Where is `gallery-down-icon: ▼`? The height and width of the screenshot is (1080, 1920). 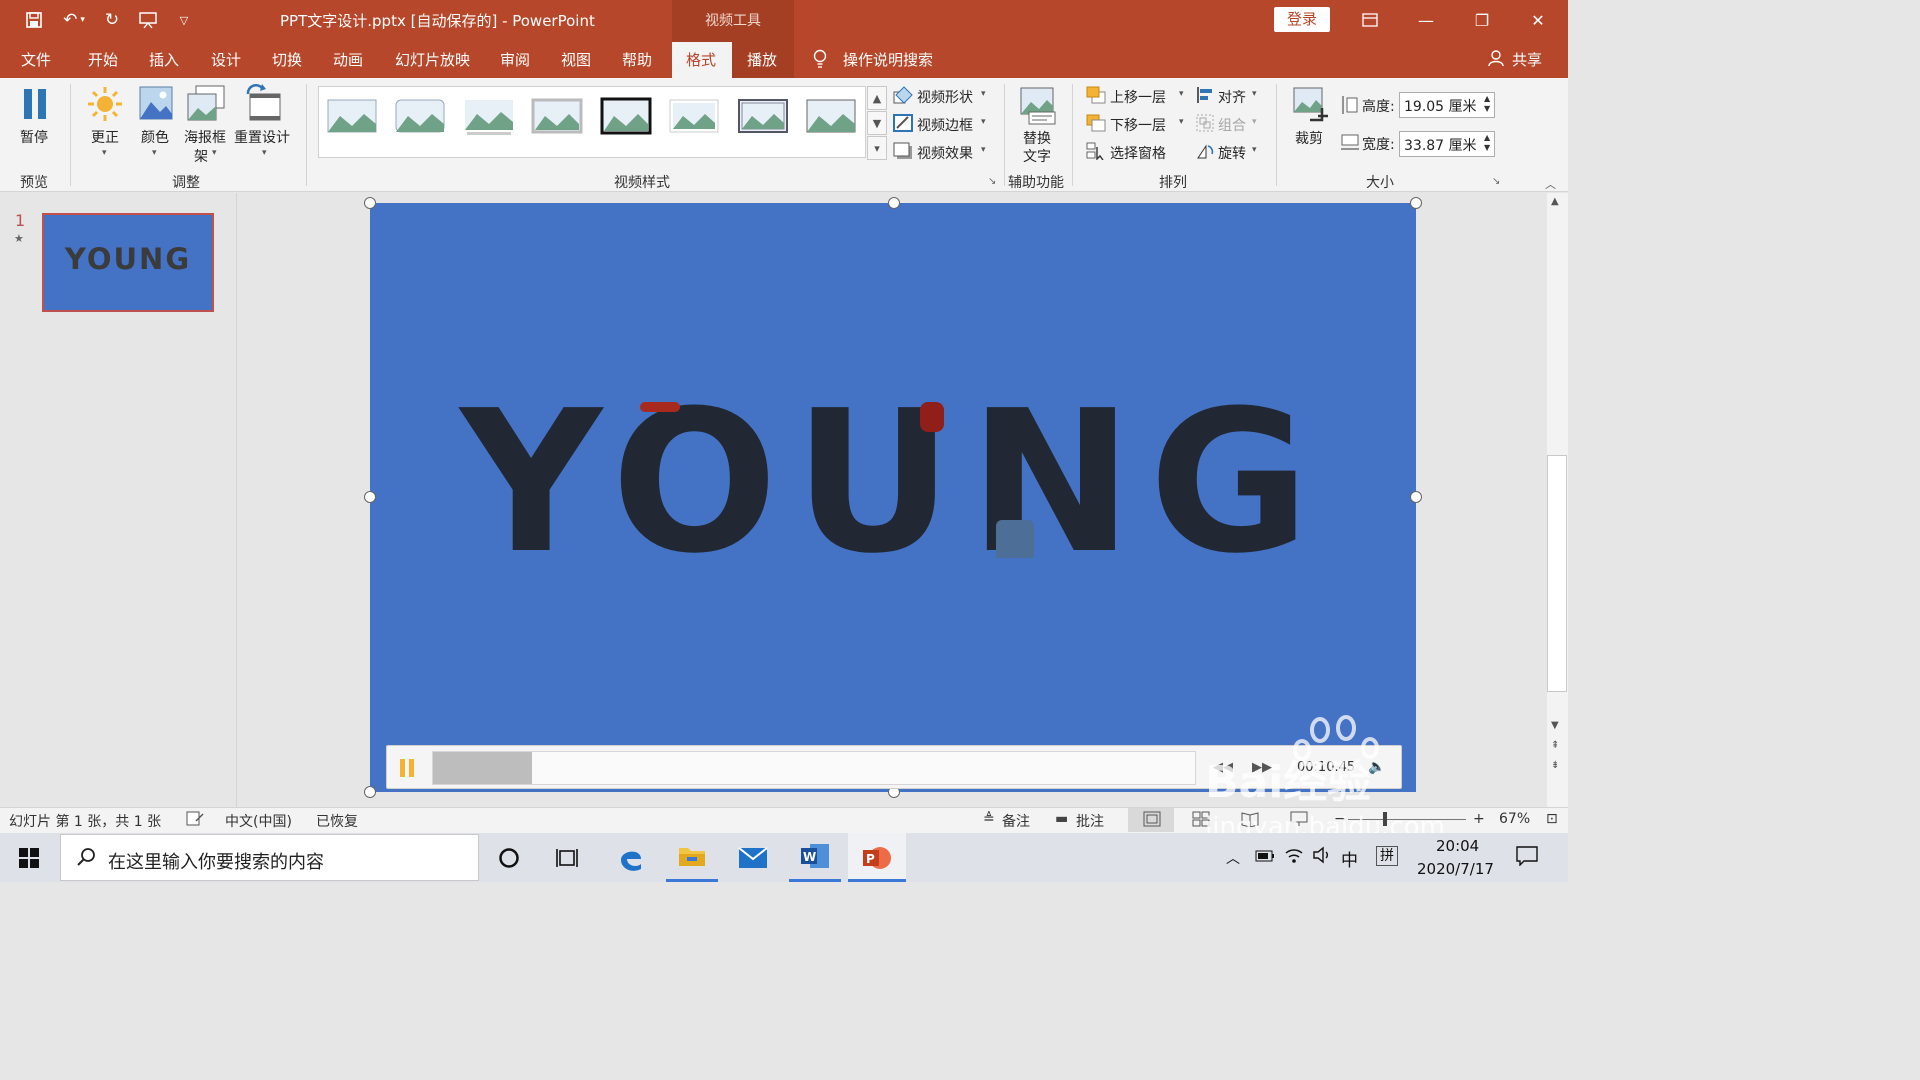
gallery-down-icon: ▼ is located at coordinates (877, 123).